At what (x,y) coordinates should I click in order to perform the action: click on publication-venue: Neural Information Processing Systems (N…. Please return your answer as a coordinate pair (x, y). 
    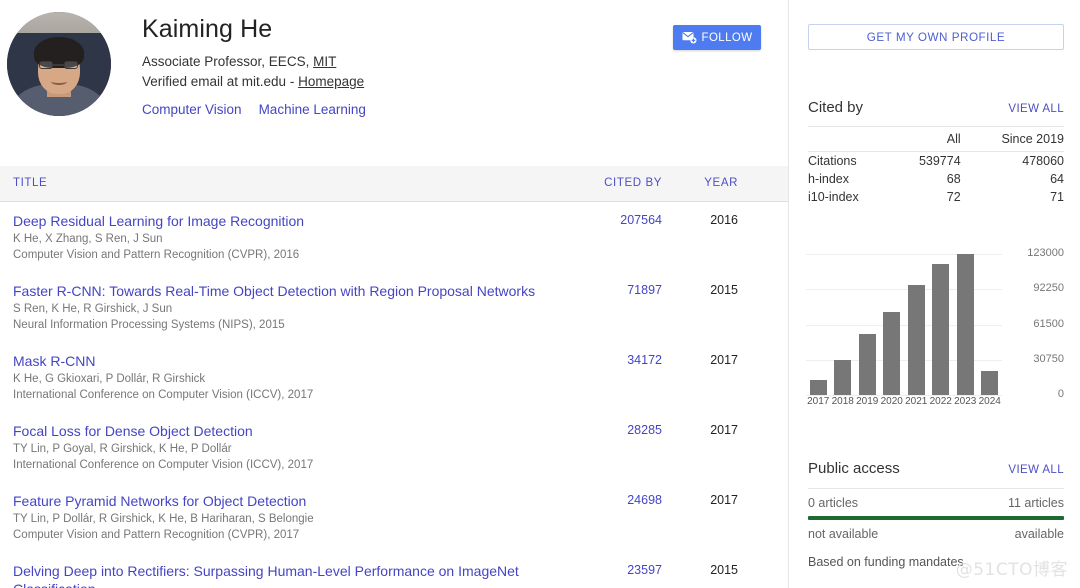
    Looking at the image, I should click on (149, 325).